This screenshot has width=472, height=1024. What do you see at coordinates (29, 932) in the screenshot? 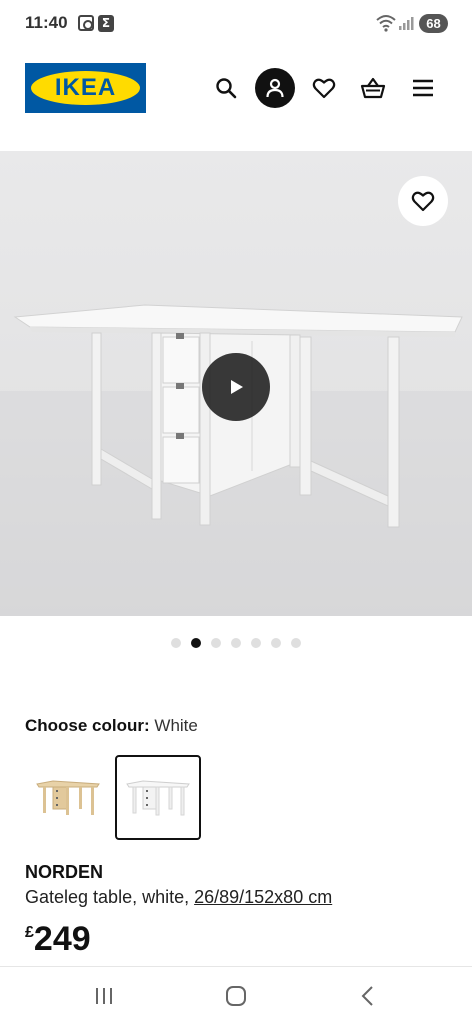
I see `price-currency: £` at bounding box center [29, 932].